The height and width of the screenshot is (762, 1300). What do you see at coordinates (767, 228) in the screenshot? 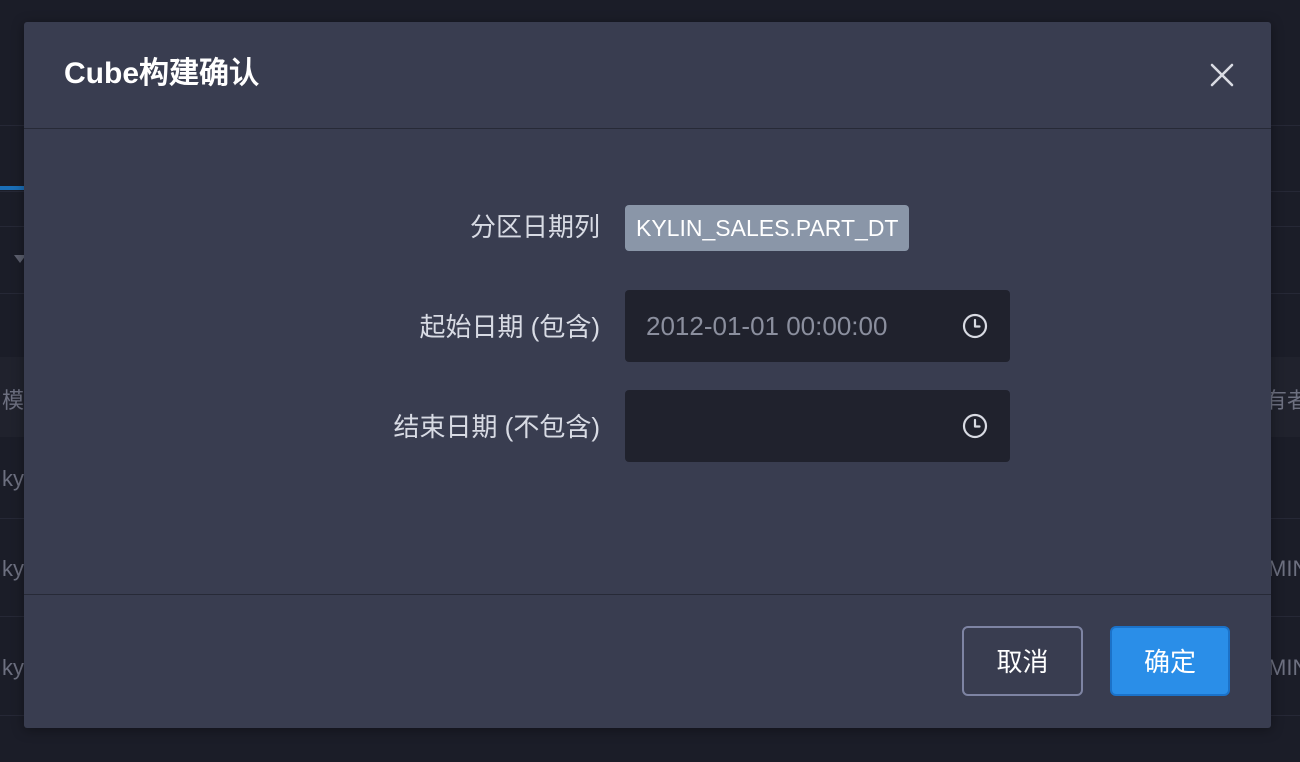
I see `partition-column-tag: KYLIN_SALES.PART_DT` at bounding box center [767, 228].